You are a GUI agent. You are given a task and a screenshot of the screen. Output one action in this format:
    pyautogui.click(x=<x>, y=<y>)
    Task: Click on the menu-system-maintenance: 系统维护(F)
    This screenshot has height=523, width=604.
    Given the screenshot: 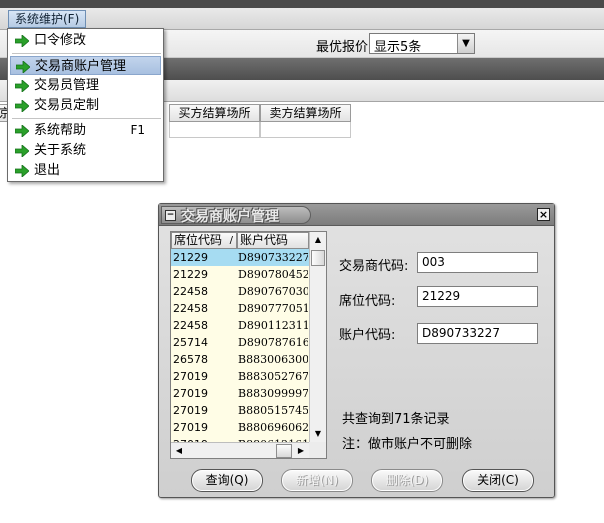 What is the action you would take?
    pyautogui.click(x=47, y=19)
    